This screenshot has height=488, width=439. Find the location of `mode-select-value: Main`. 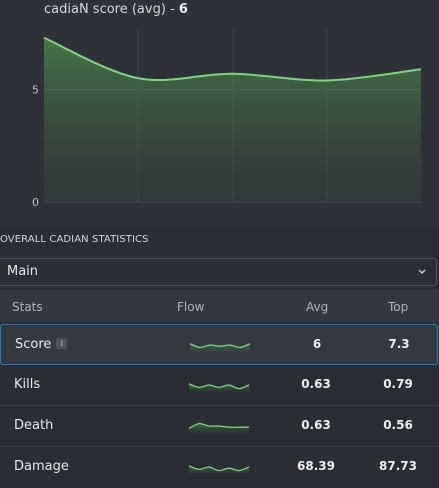

mode-select-value: Main is located at coordinates (23, 271).